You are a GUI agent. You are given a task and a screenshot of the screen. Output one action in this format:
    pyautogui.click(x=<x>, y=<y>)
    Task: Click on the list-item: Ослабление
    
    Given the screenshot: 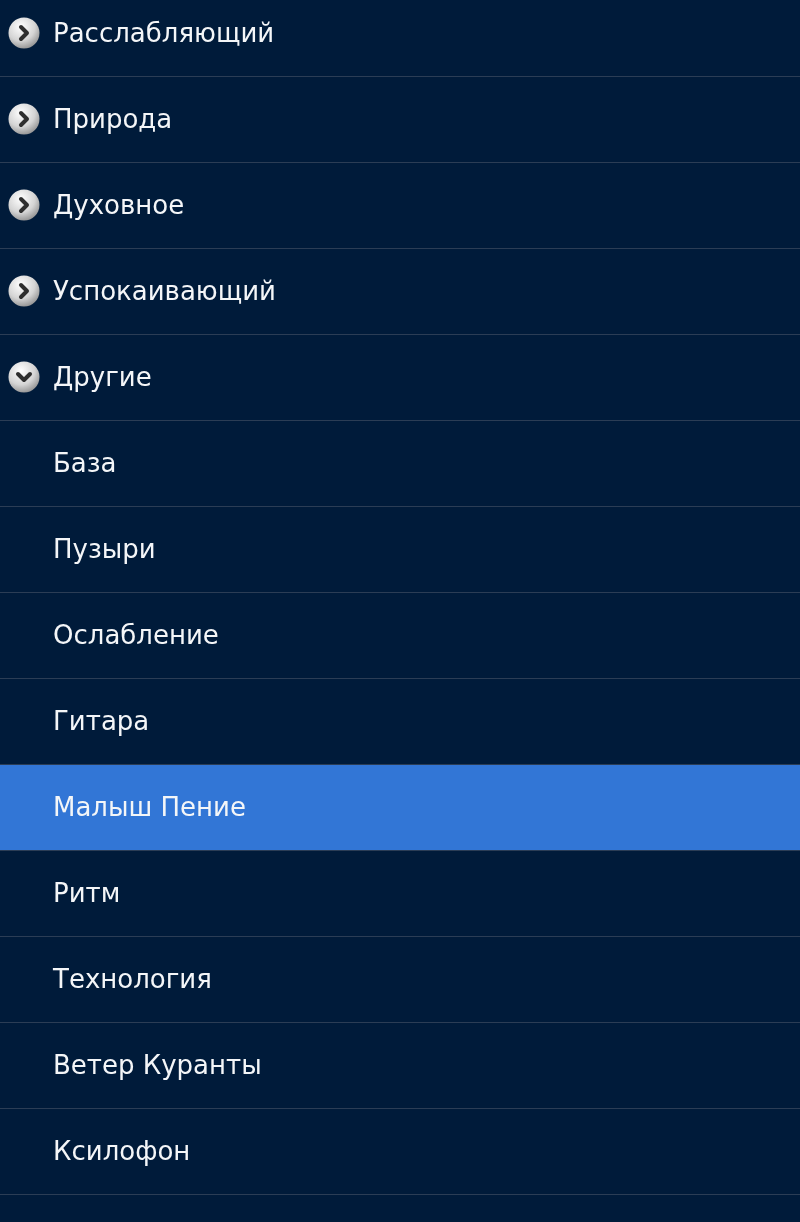 What is the action you would take?
    pyautogui.click(x=400, y=636)
    